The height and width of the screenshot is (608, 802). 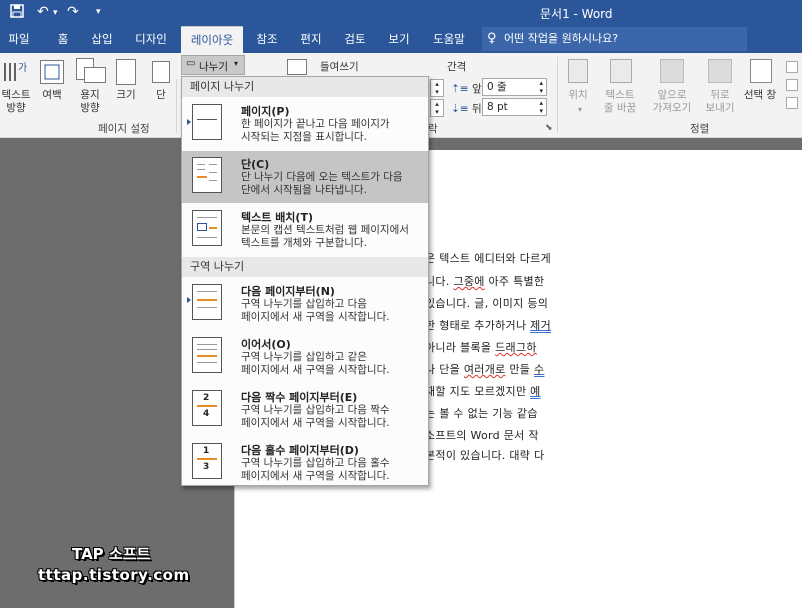 I want to click on orientation-label-1: 용지, so click(x=90, y=95).